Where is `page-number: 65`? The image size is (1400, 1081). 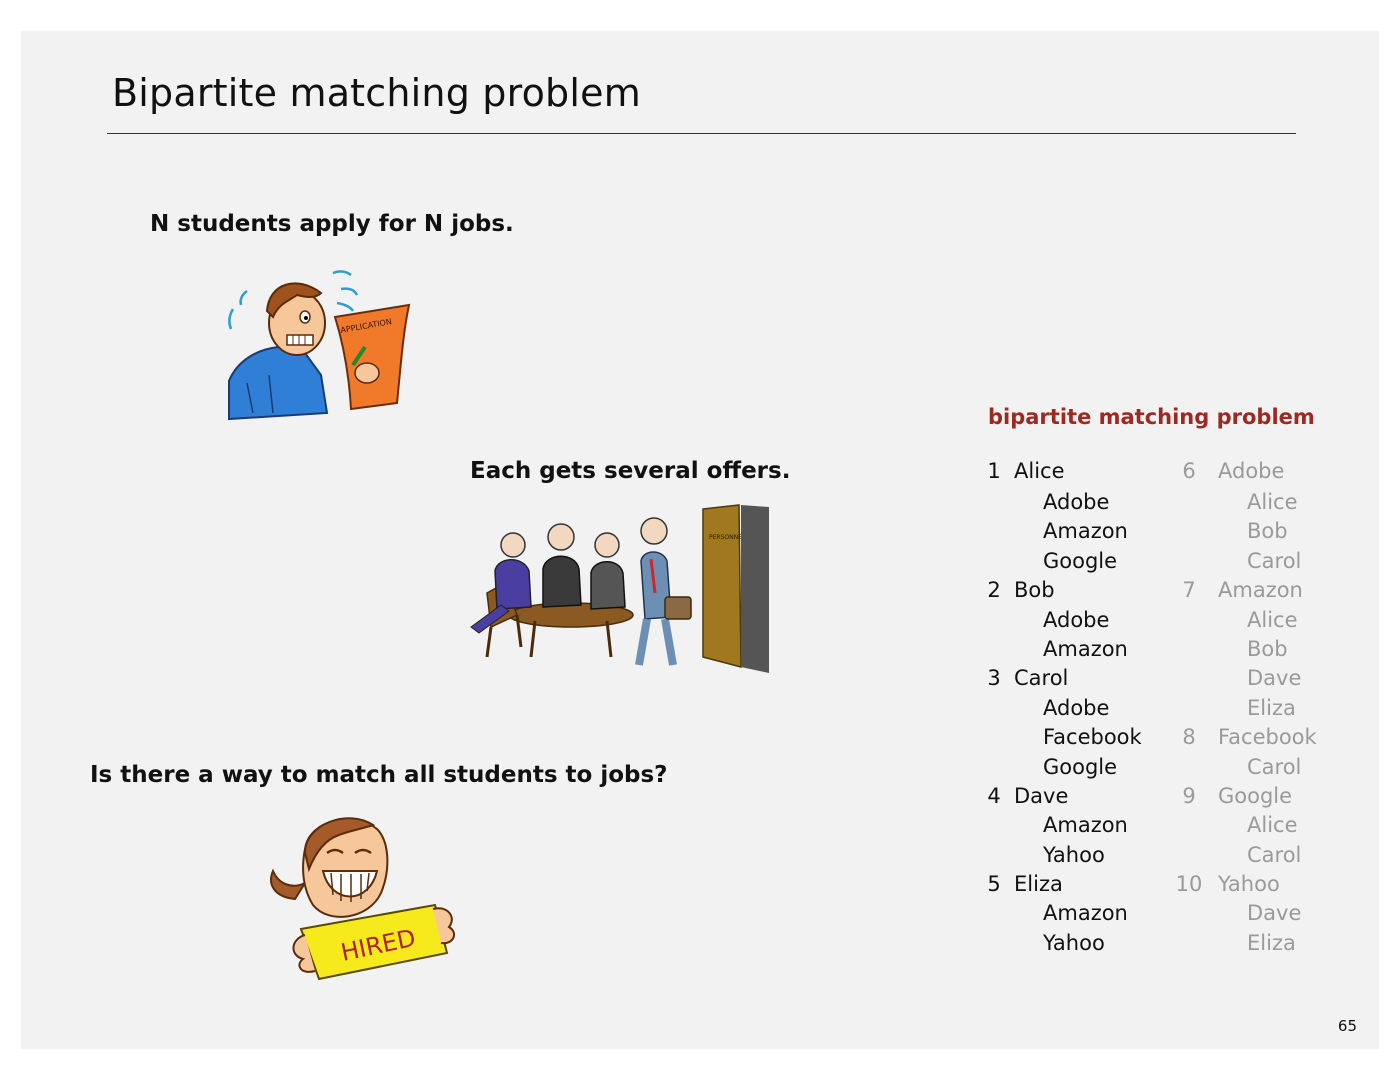
page-number: 65 is located at coordinates (1347, 1026).